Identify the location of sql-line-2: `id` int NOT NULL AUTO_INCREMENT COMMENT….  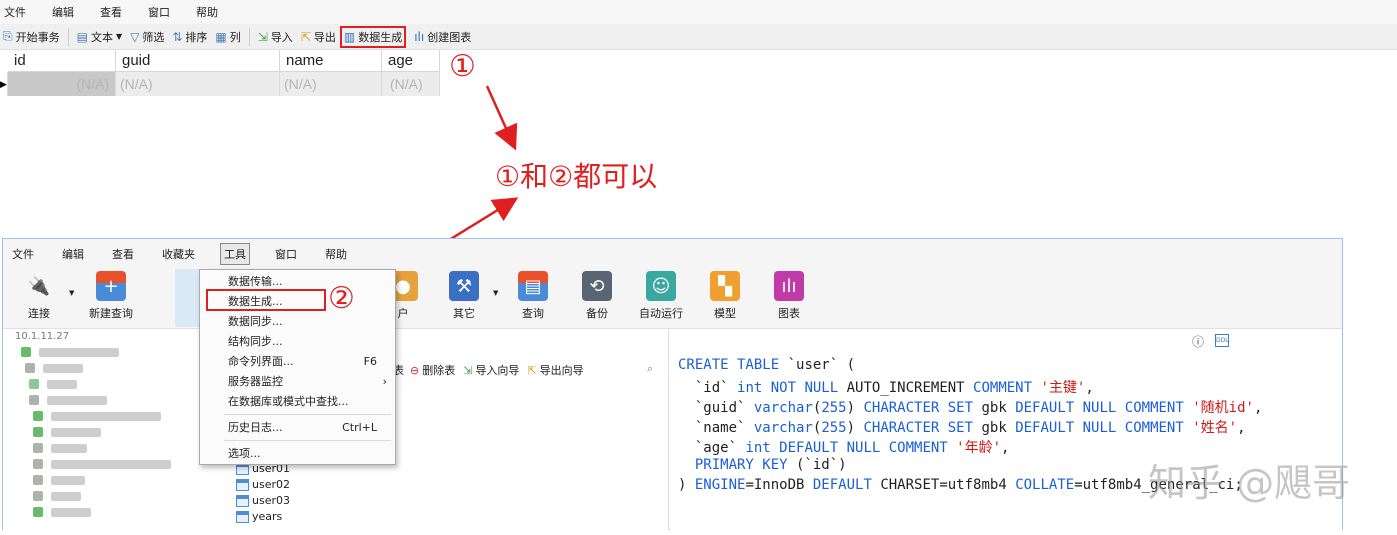
(886, 388).